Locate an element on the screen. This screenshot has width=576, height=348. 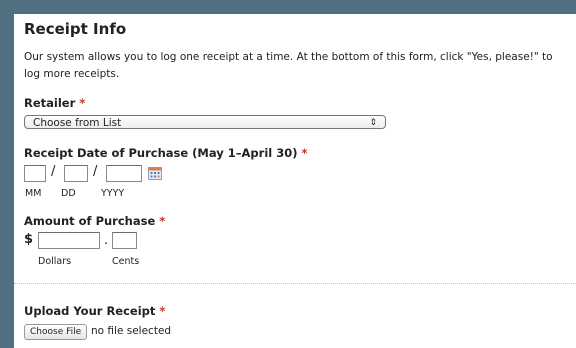
retailer-label: Retailer is located at coordinates (50, 103).